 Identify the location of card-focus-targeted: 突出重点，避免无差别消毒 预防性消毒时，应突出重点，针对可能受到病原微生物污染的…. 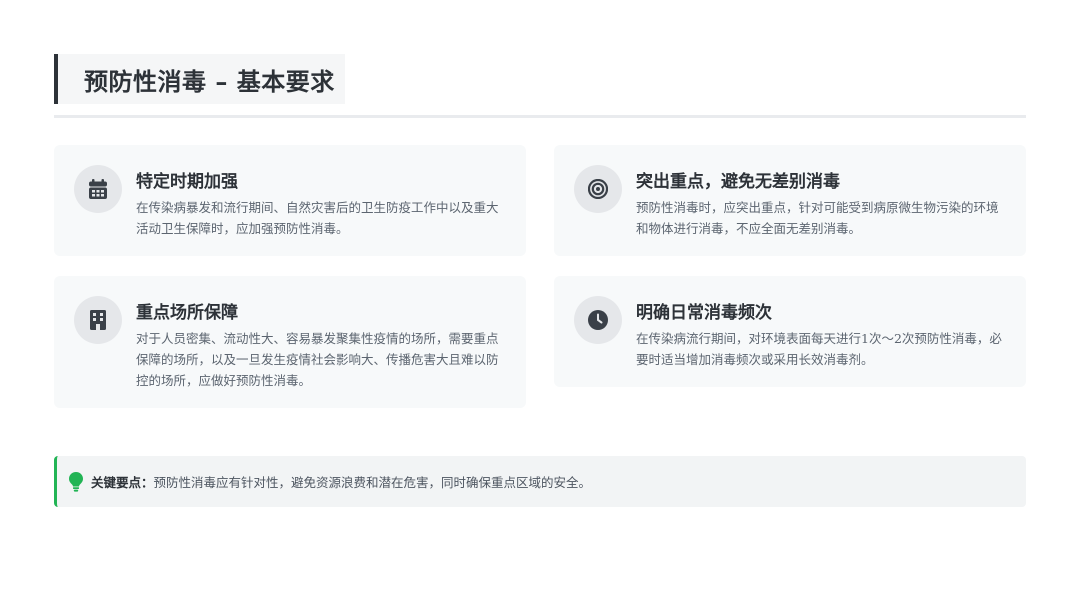
(790, 200).